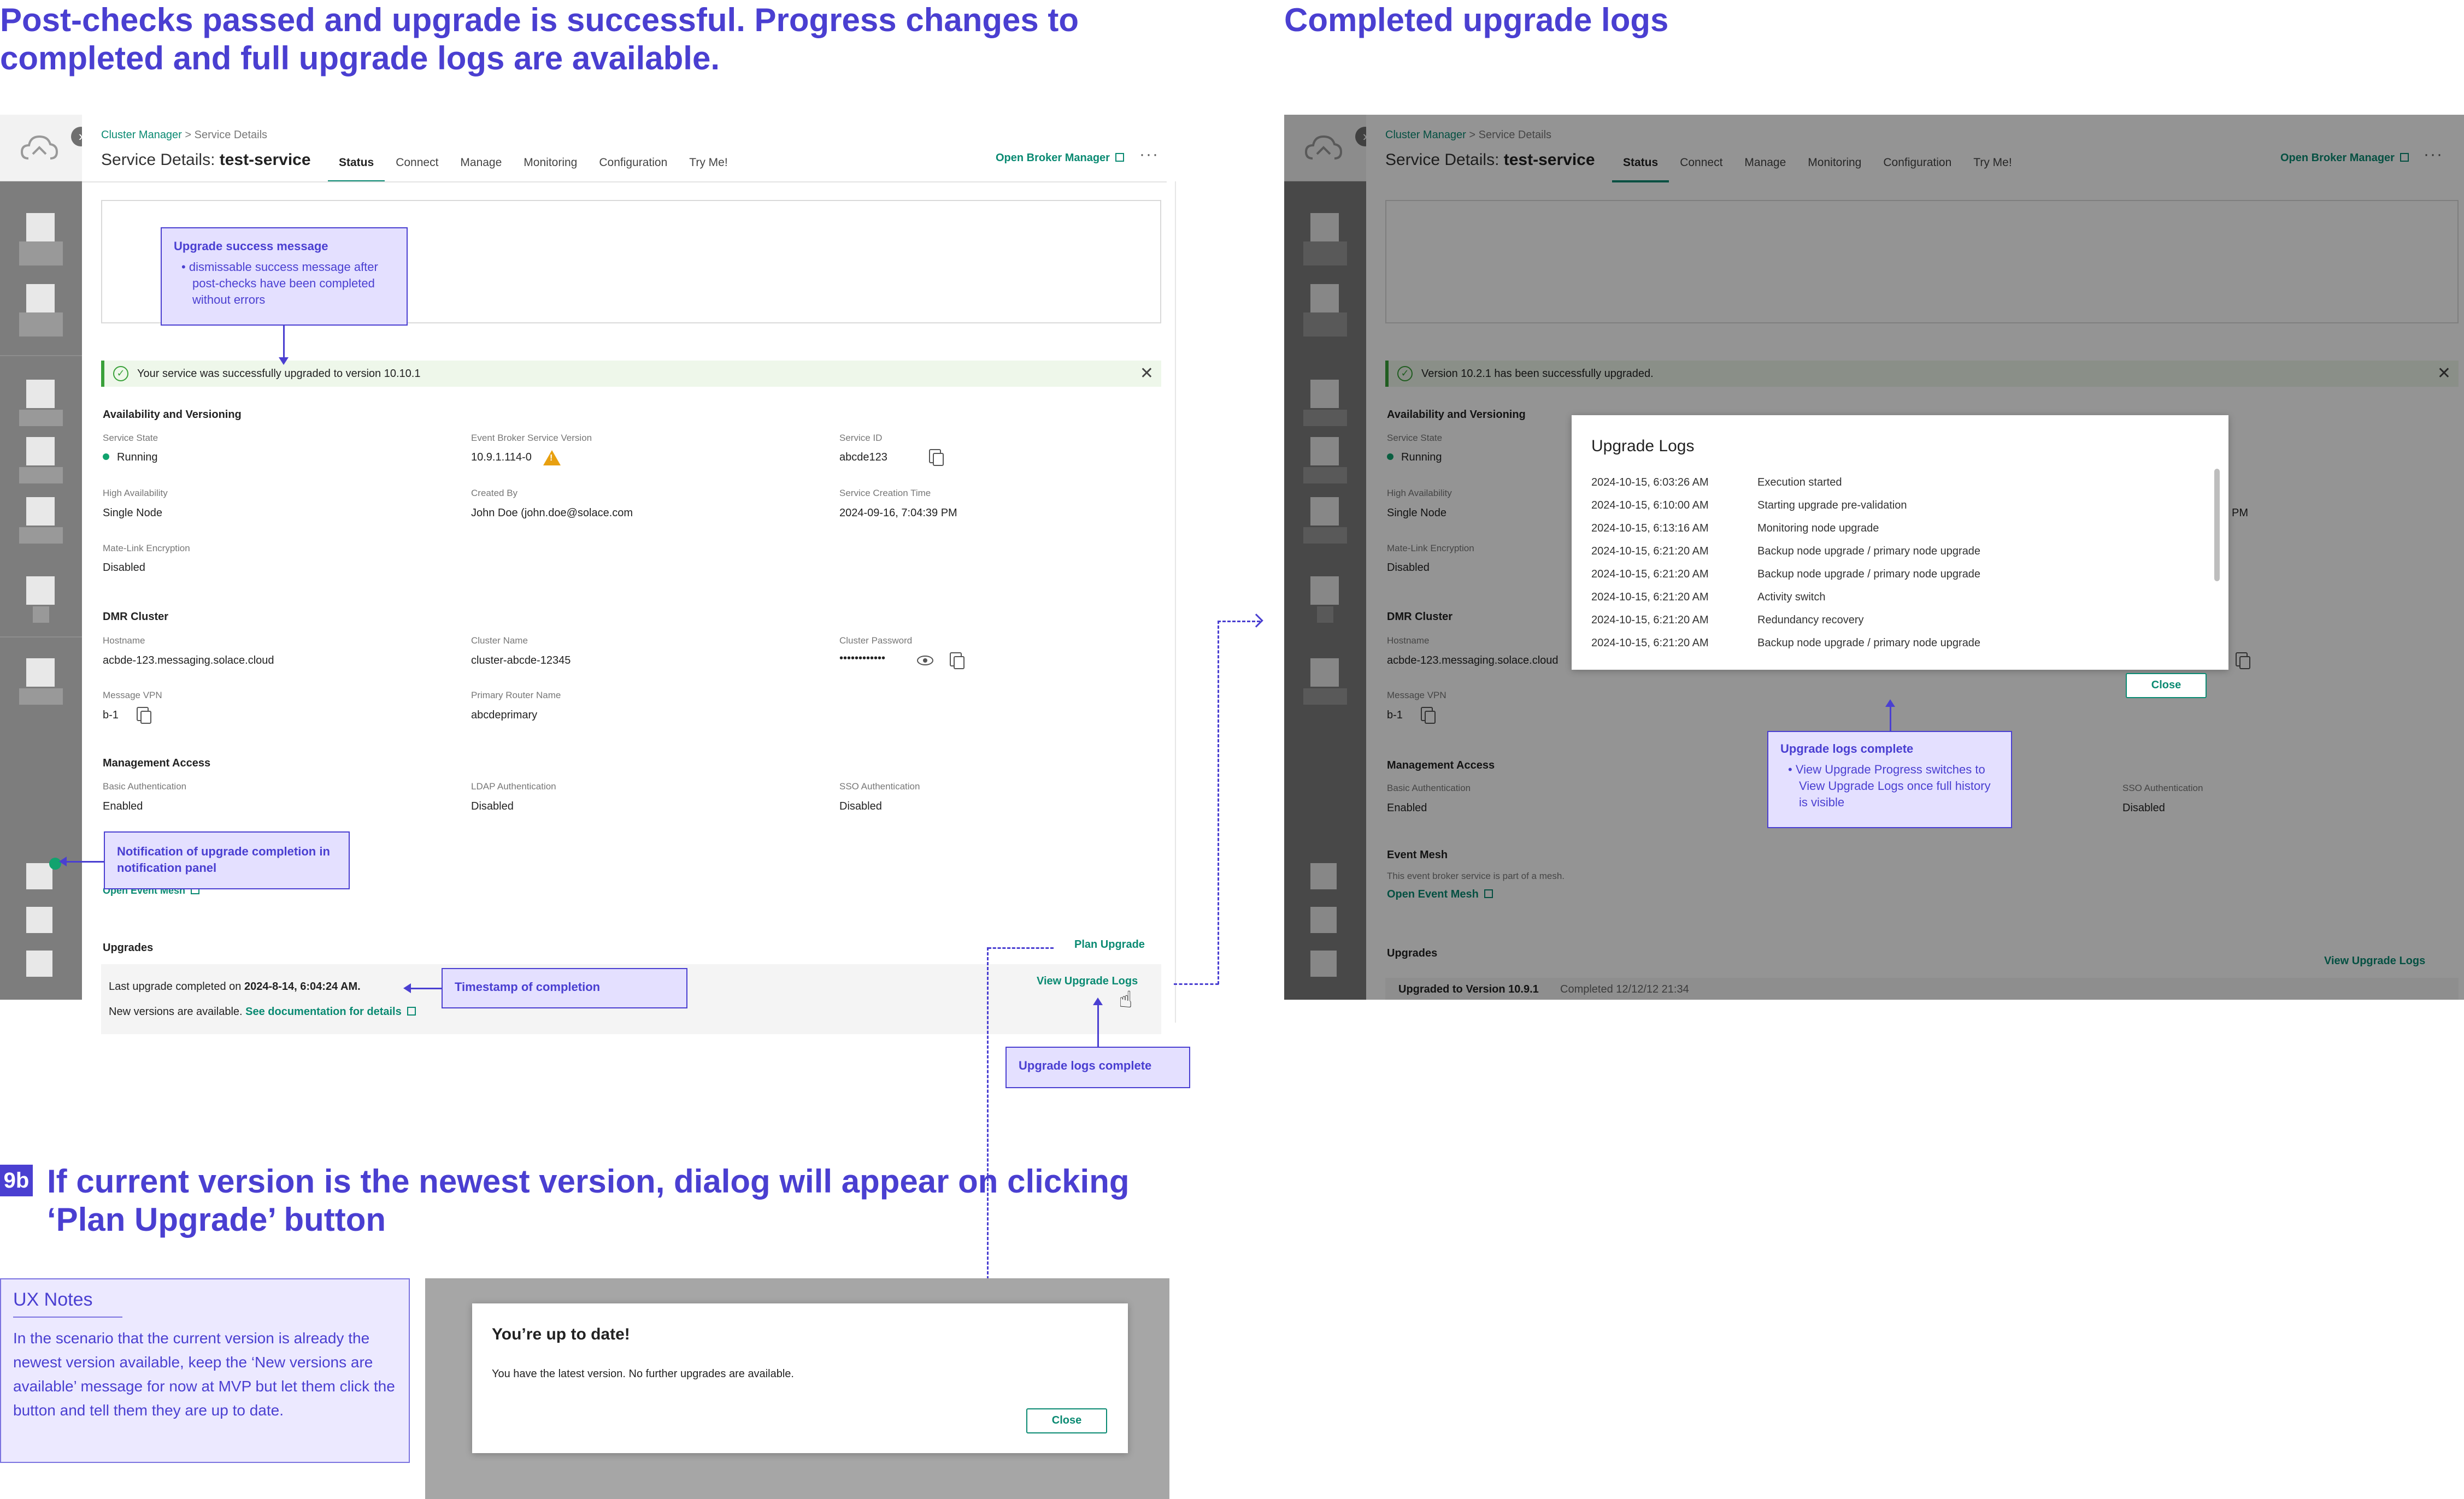 The width and height of the screenshot is (2464, 1499). What do you see at coordinates (1147, 373) in the screenshot?
I see `close-icon: ✕` at bounding box center [1147, 373].